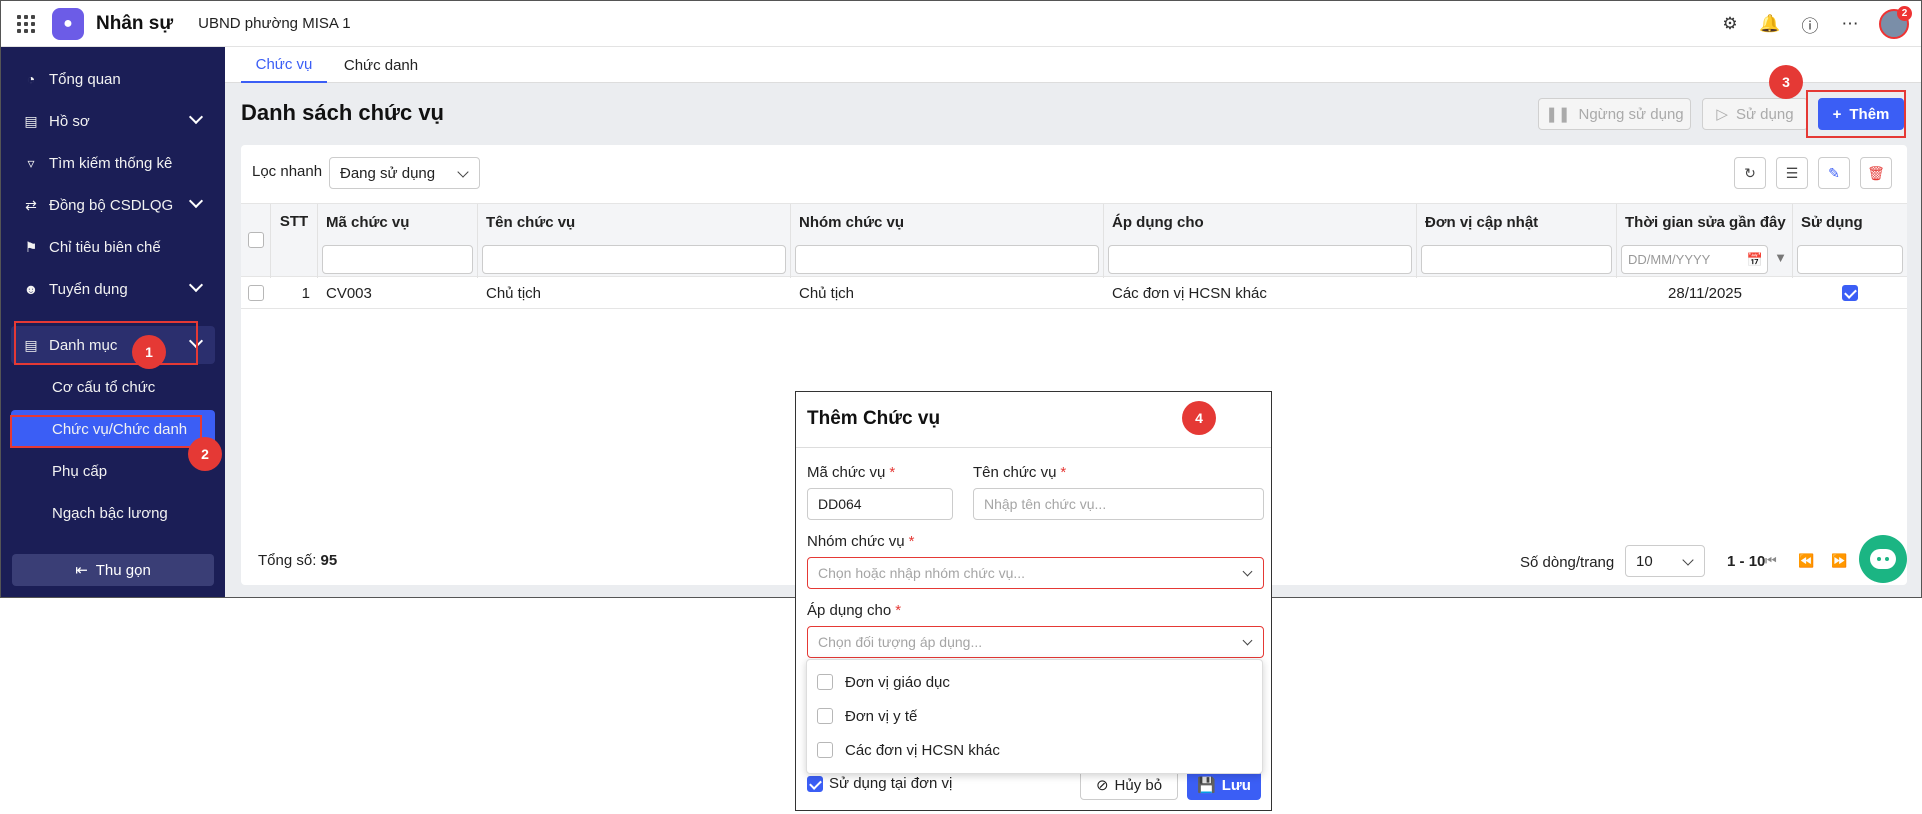 The width and height of the screenshot is (1922, 814). Describe the element at coordinates (881, 716) in the screenshot. I see `option-label: Đơn vị y tế` at that location.